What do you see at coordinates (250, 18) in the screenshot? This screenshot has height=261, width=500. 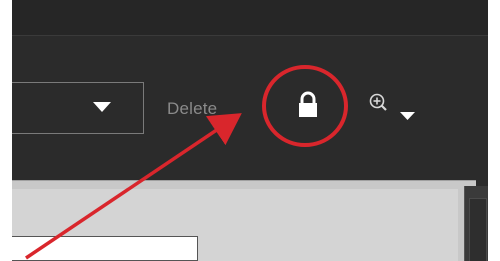 I see `title-bar` at bounding box center [250, 18].